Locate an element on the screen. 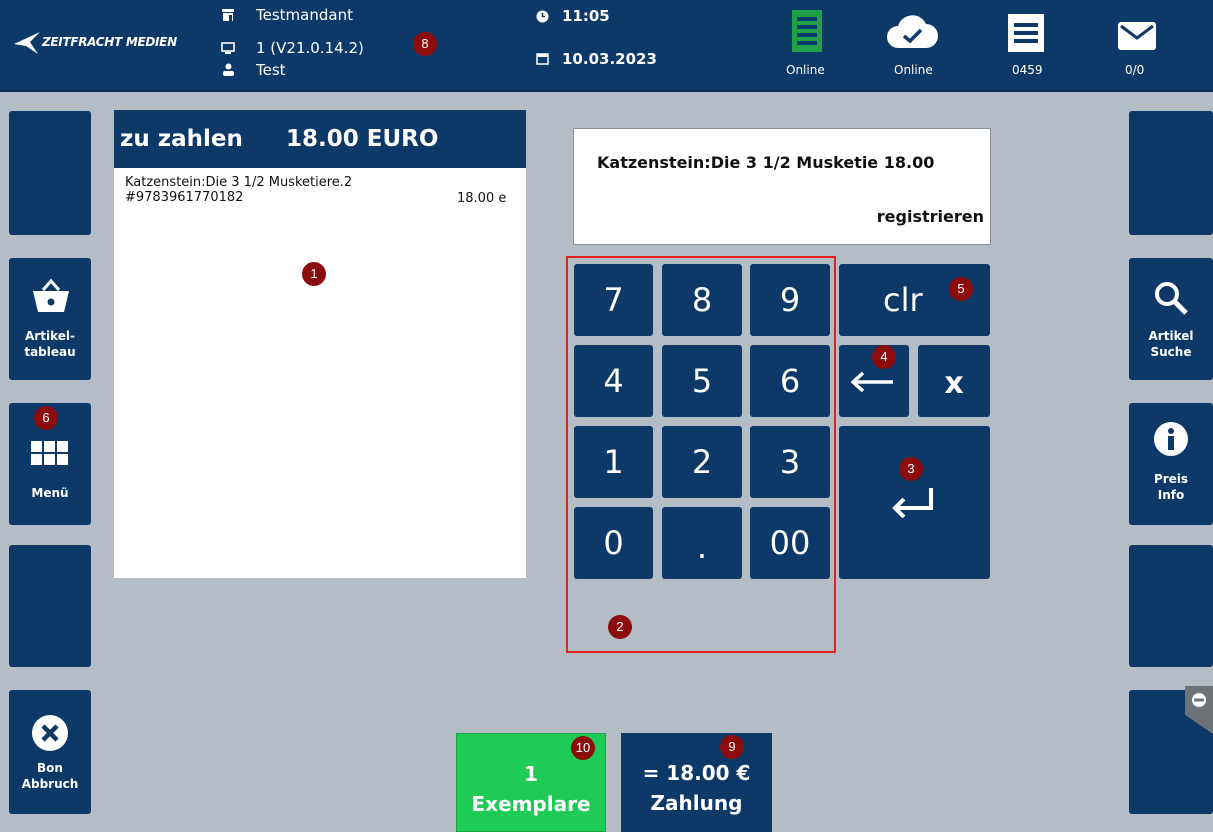 The image size is (1213, 832). receipt-icon is located at coordinates (1026, 33).